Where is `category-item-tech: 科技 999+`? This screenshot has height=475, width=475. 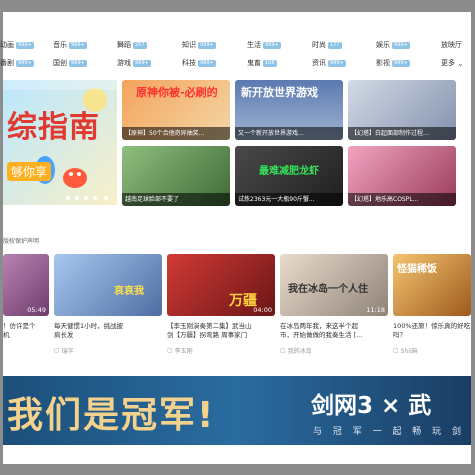 category-item-tech: 科技 999+ is located at coordinates (199, 63).